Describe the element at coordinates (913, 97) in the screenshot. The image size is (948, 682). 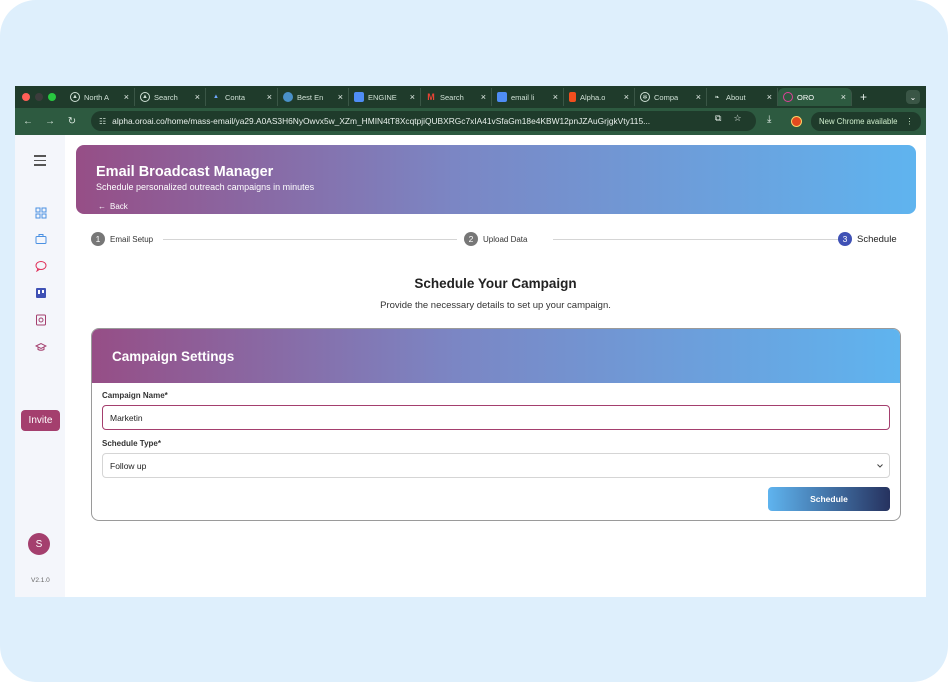
I see `tab-search-icon: ⌄` at that location.